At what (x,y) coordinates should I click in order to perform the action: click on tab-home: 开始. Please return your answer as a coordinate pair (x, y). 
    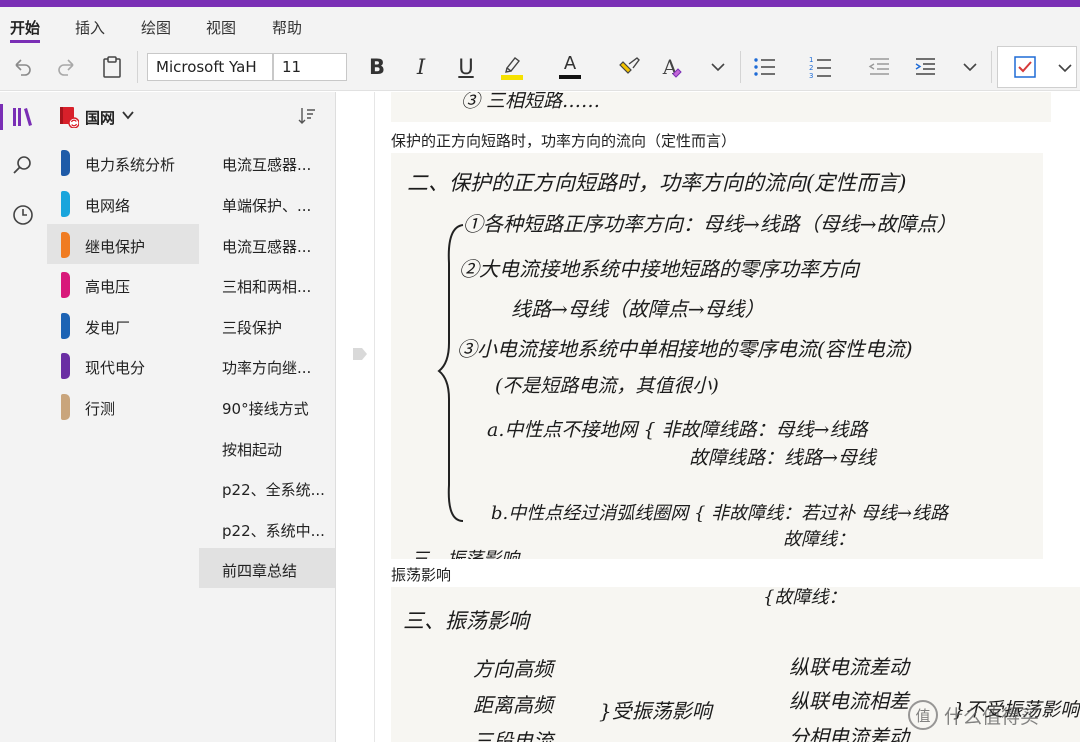
    Looking at the image, I should click on (25, 27).